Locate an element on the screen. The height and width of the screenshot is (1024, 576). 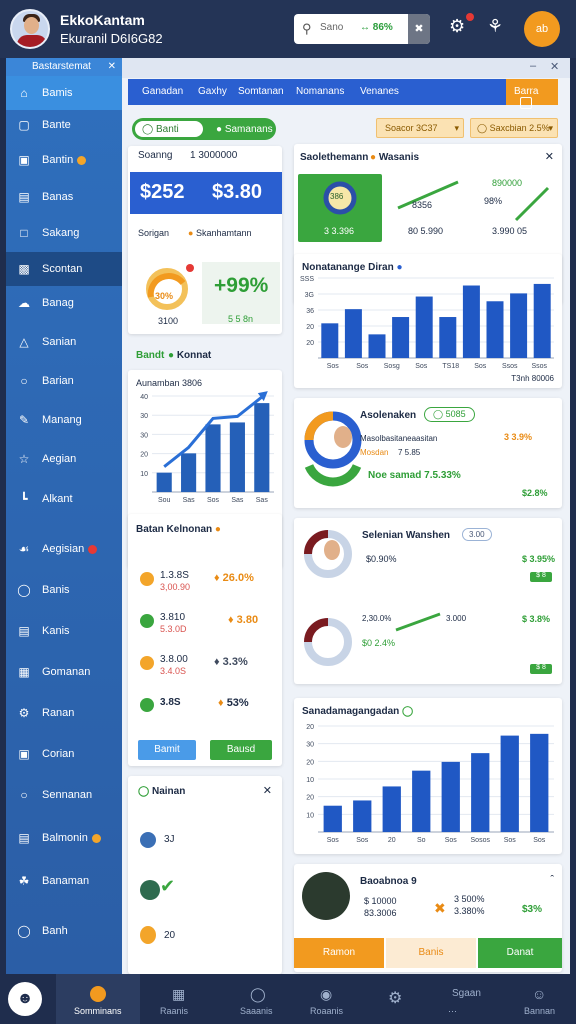
sidebar-item-16: ▦ Gomanan is located at coordinates (64, 672).